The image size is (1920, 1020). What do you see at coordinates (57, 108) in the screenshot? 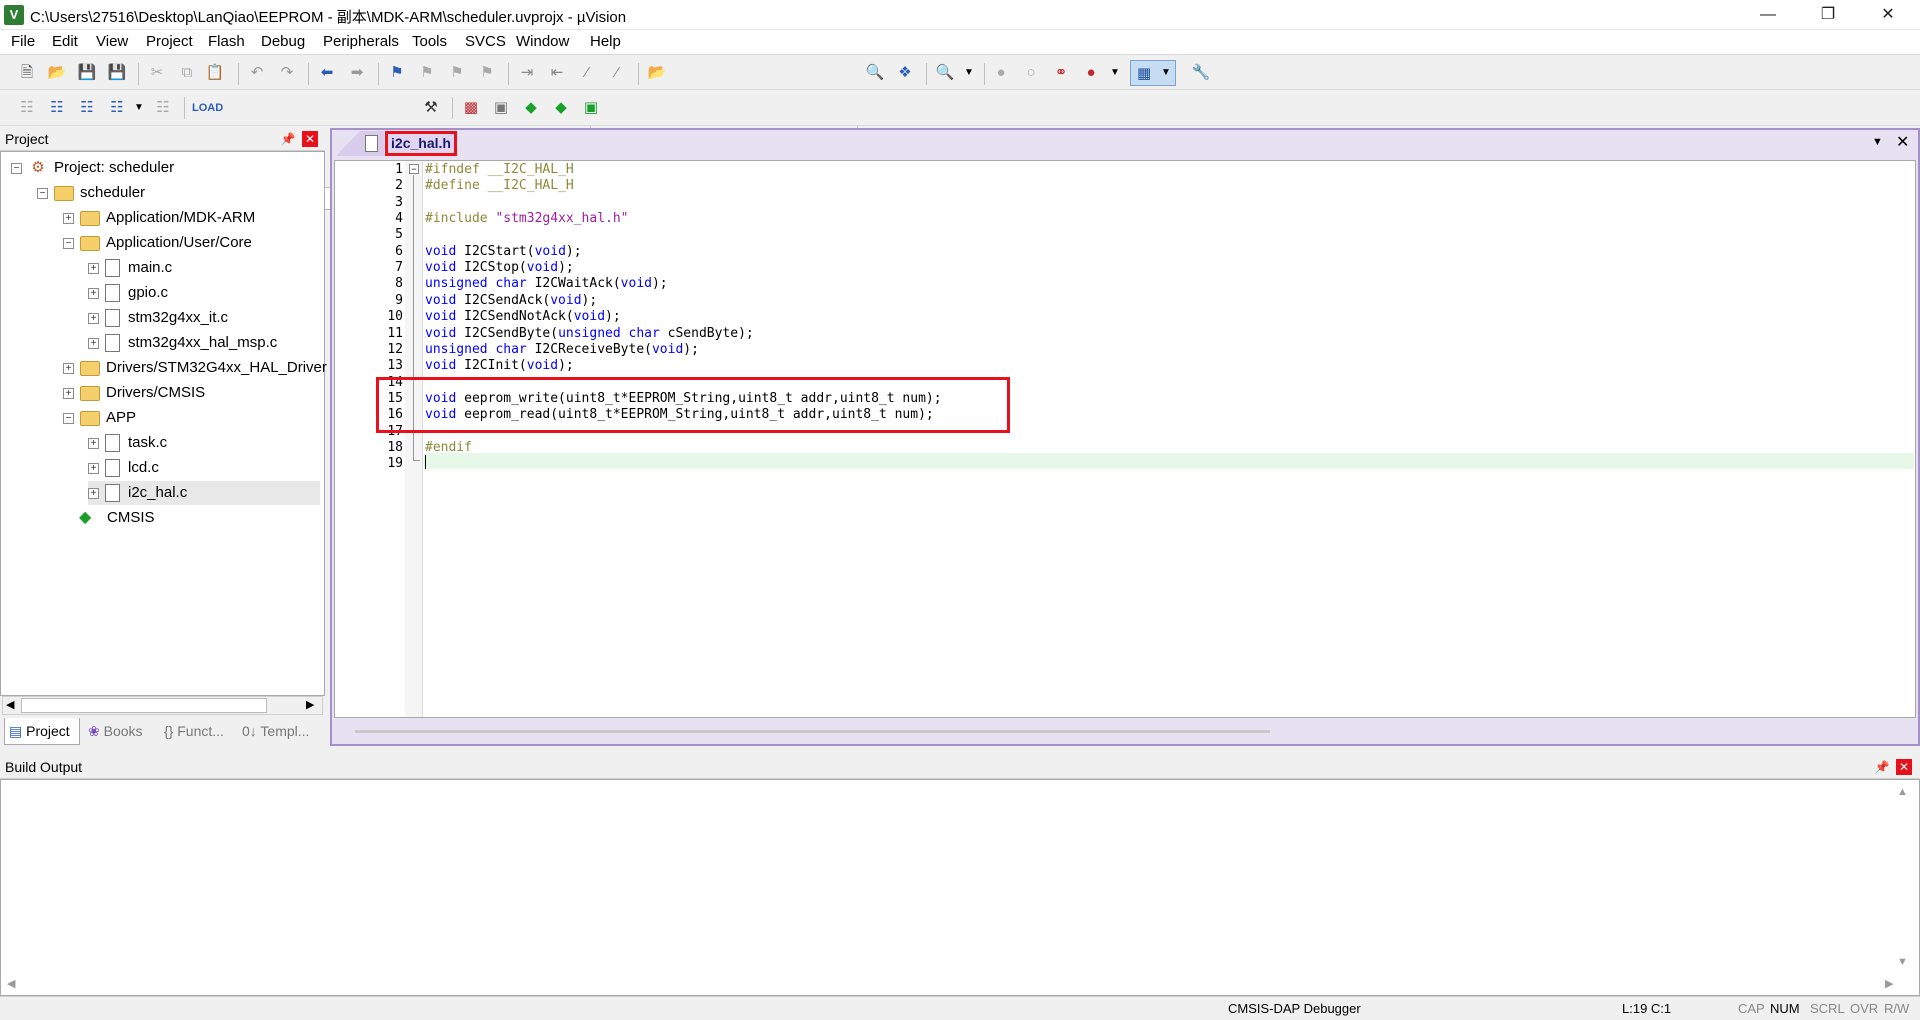
I see `build-icon: ☷` at bounding box center [57, 108].